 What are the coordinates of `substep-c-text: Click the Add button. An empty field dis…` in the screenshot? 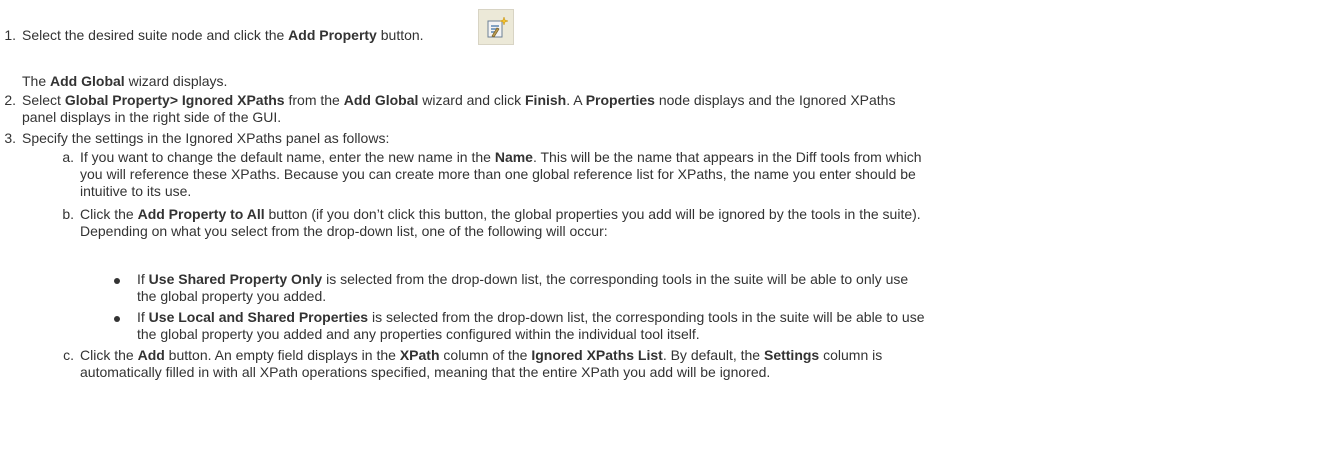 It's located at (481, 363).